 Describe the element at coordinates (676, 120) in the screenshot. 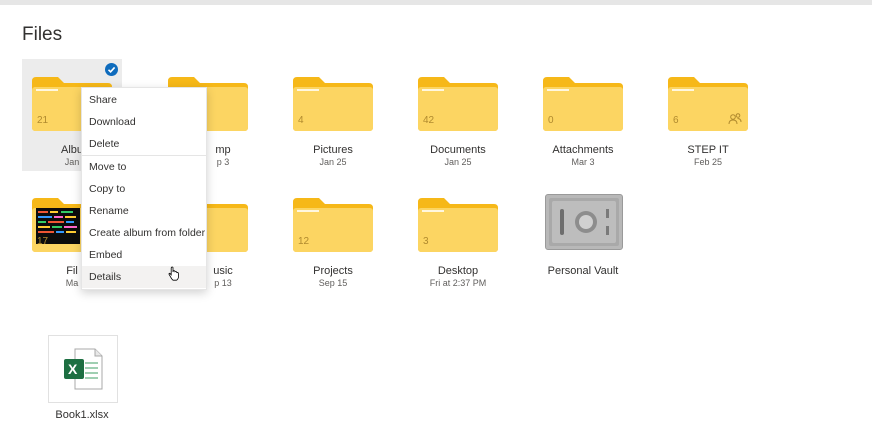

I see `item-count: 6` at that location.